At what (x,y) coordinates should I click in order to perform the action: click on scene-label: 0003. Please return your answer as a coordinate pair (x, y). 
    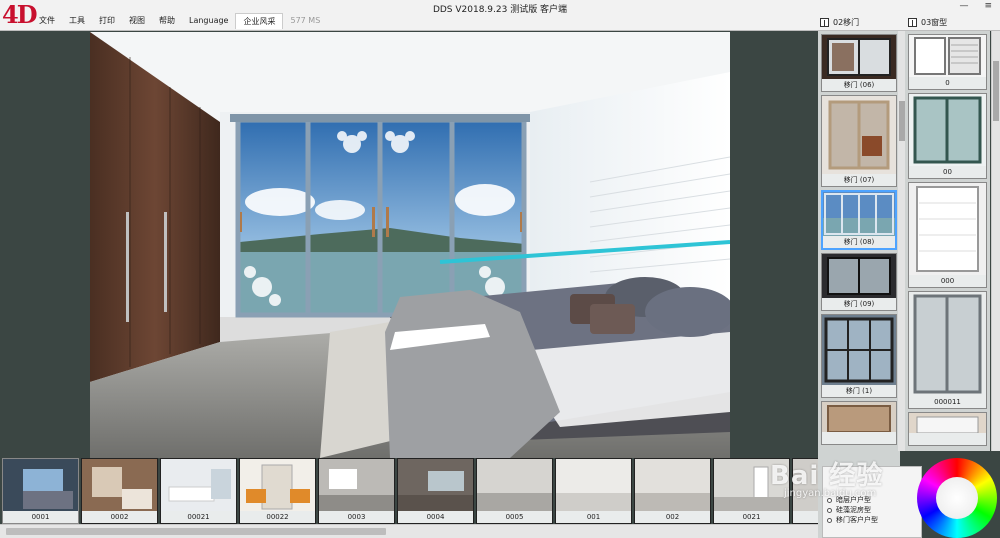
    Looking at the image, I should click on (356, 517).